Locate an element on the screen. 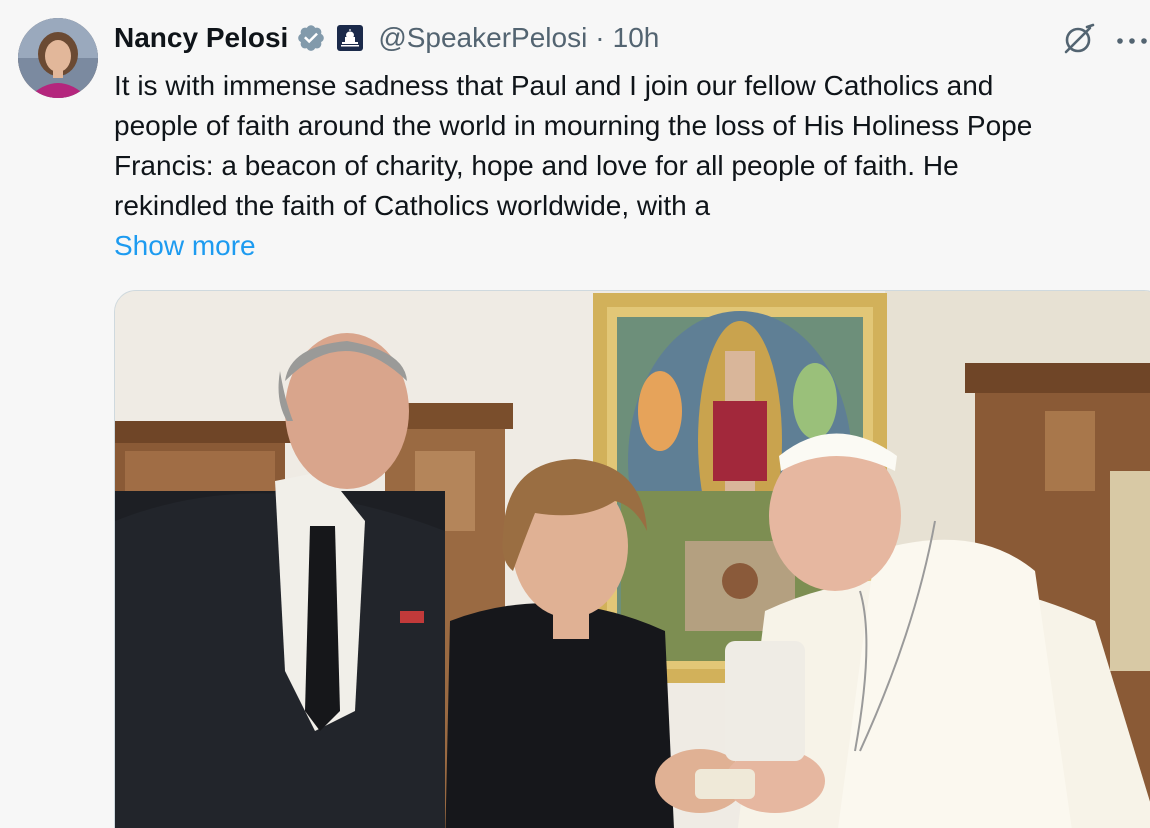 This screenshot has width=1150, height=828. capitol-affiliation-icon is located at coordinates (350, 38).